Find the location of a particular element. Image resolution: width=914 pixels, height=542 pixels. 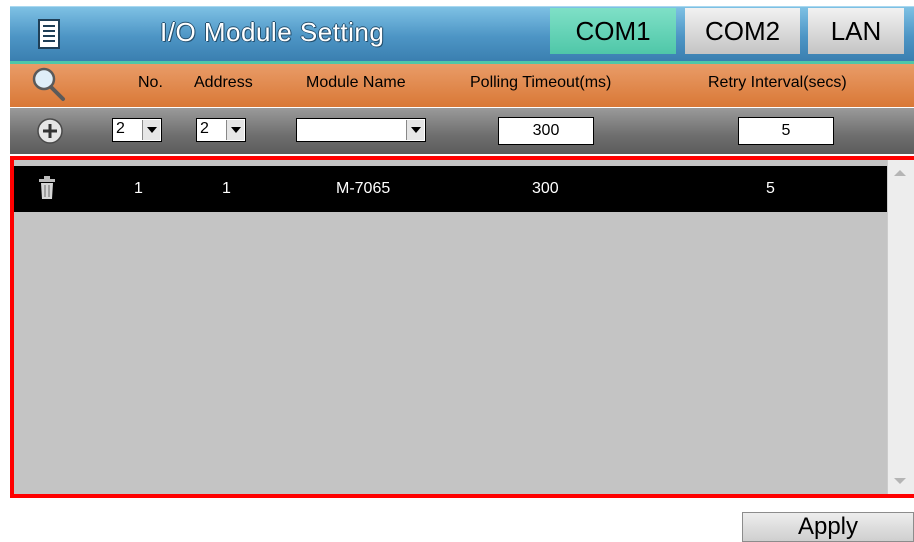

header-retry-interval: Retry Interval(secs) is located at coordinates (777, 82).